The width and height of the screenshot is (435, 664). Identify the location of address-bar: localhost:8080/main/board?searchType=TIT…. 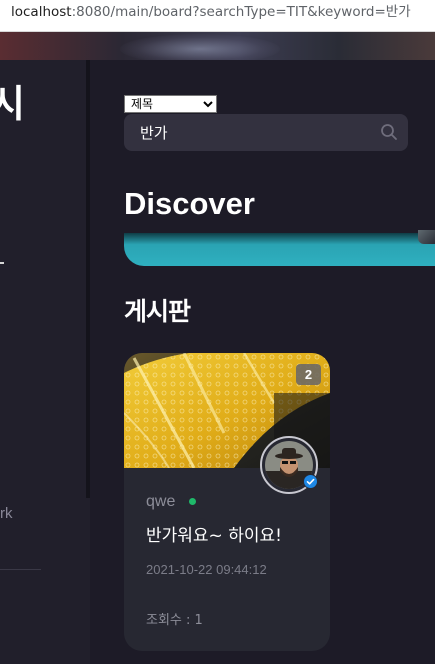
(217, 16).